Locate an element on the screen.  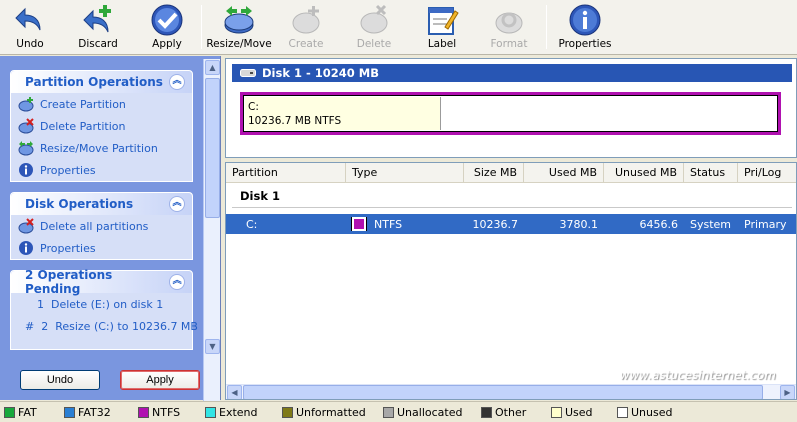
legend-item-unallocated: Unallocated is located at coordinates (422, 412).